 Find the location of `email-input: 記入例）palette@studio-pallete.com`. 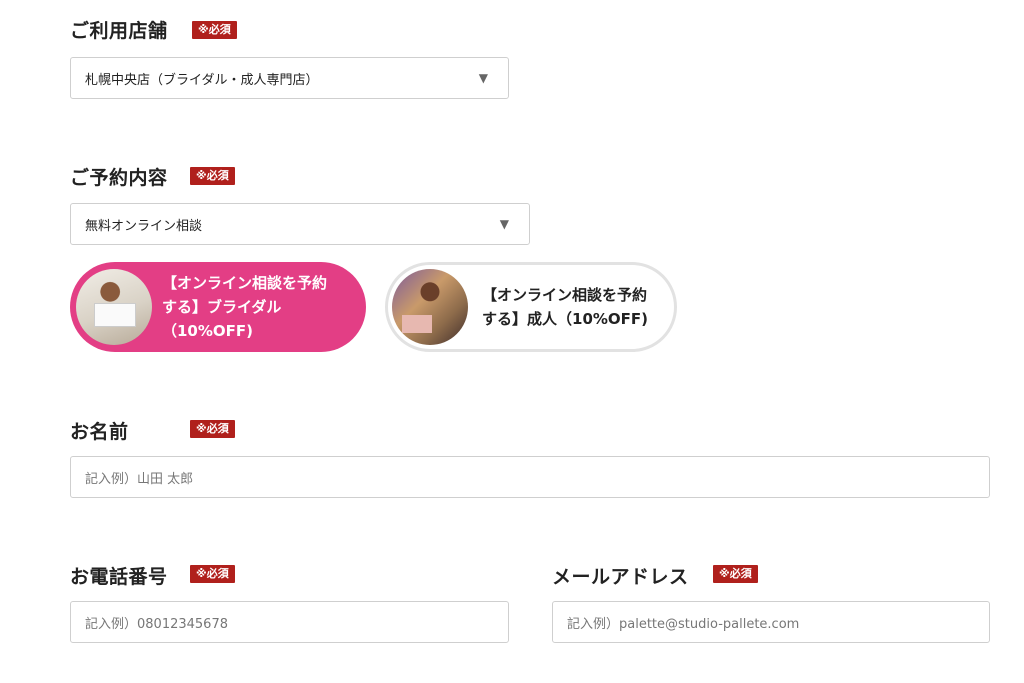

email-input: 記入例）palette@studio-pallete.com is located at coordinates (771, 622).